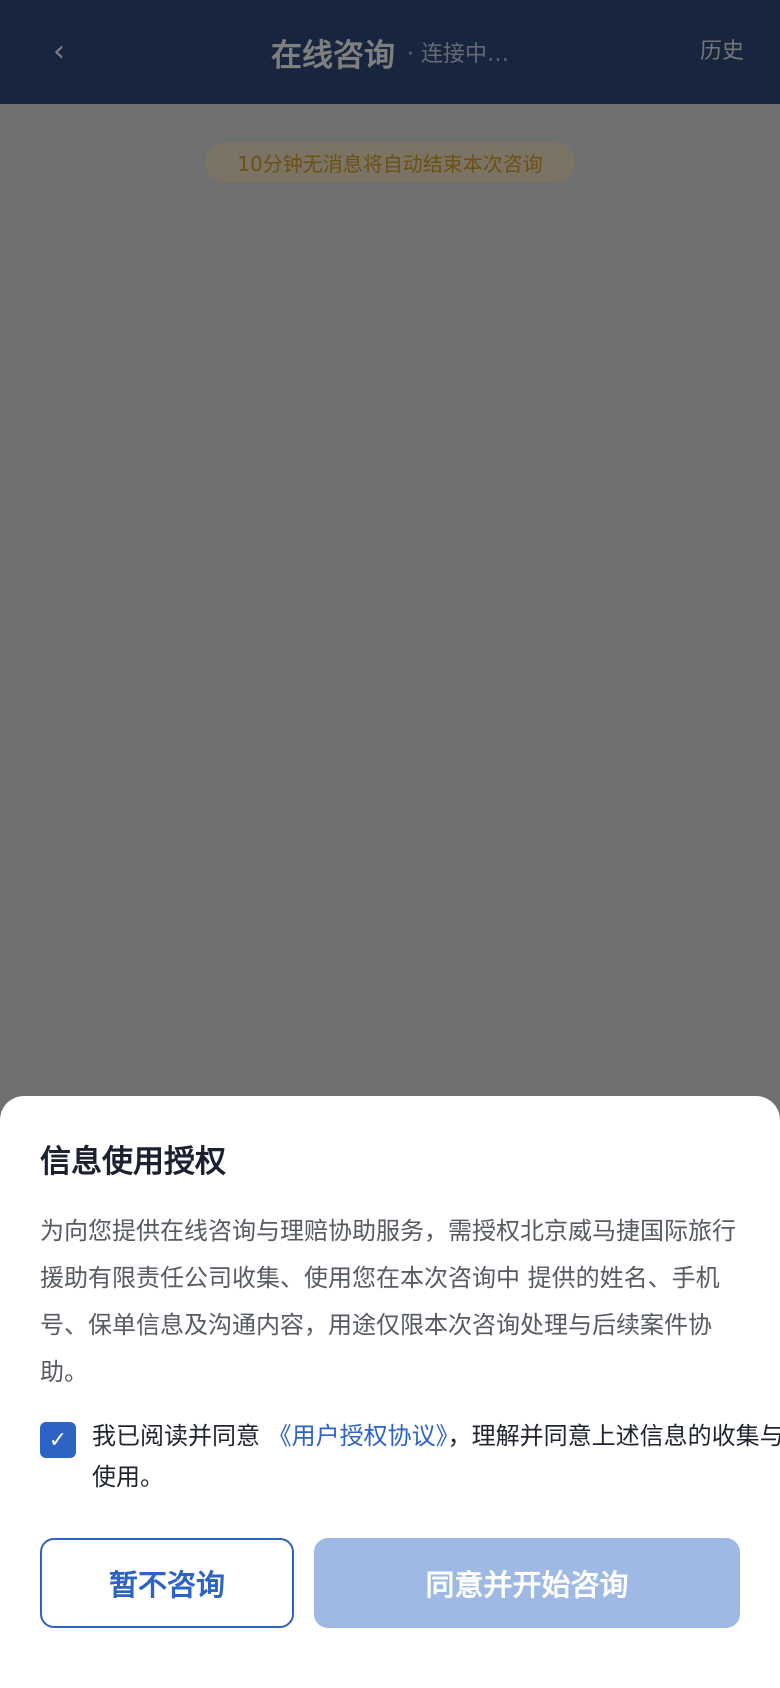  Describe the element at coordinates (133, 1162) in the screenshot. I see `sheet-title: 信息使用授权` at that location.